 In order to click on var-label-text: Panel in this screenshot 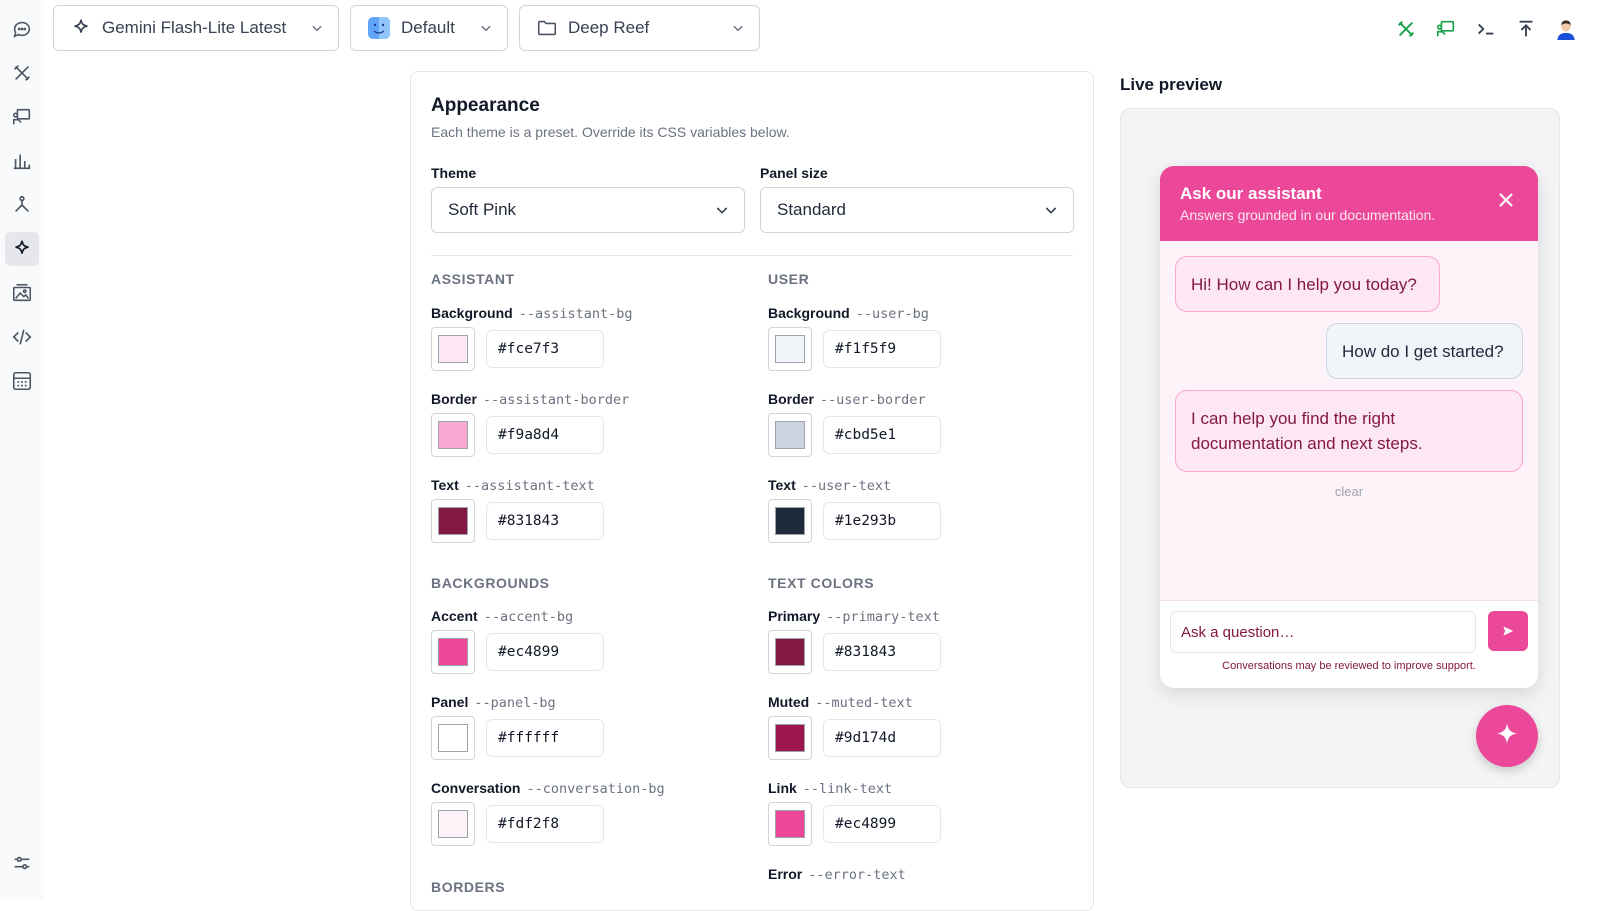, I will do `click(450, 702)`.